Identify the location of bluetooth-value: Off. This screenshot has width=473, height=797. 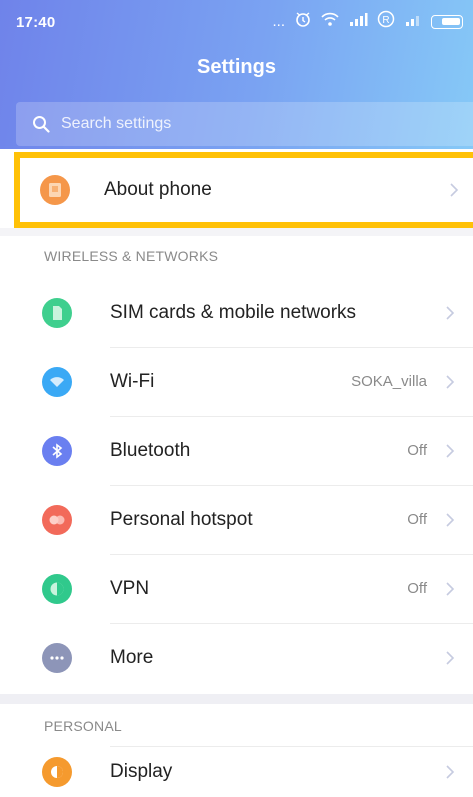
(417, 450).